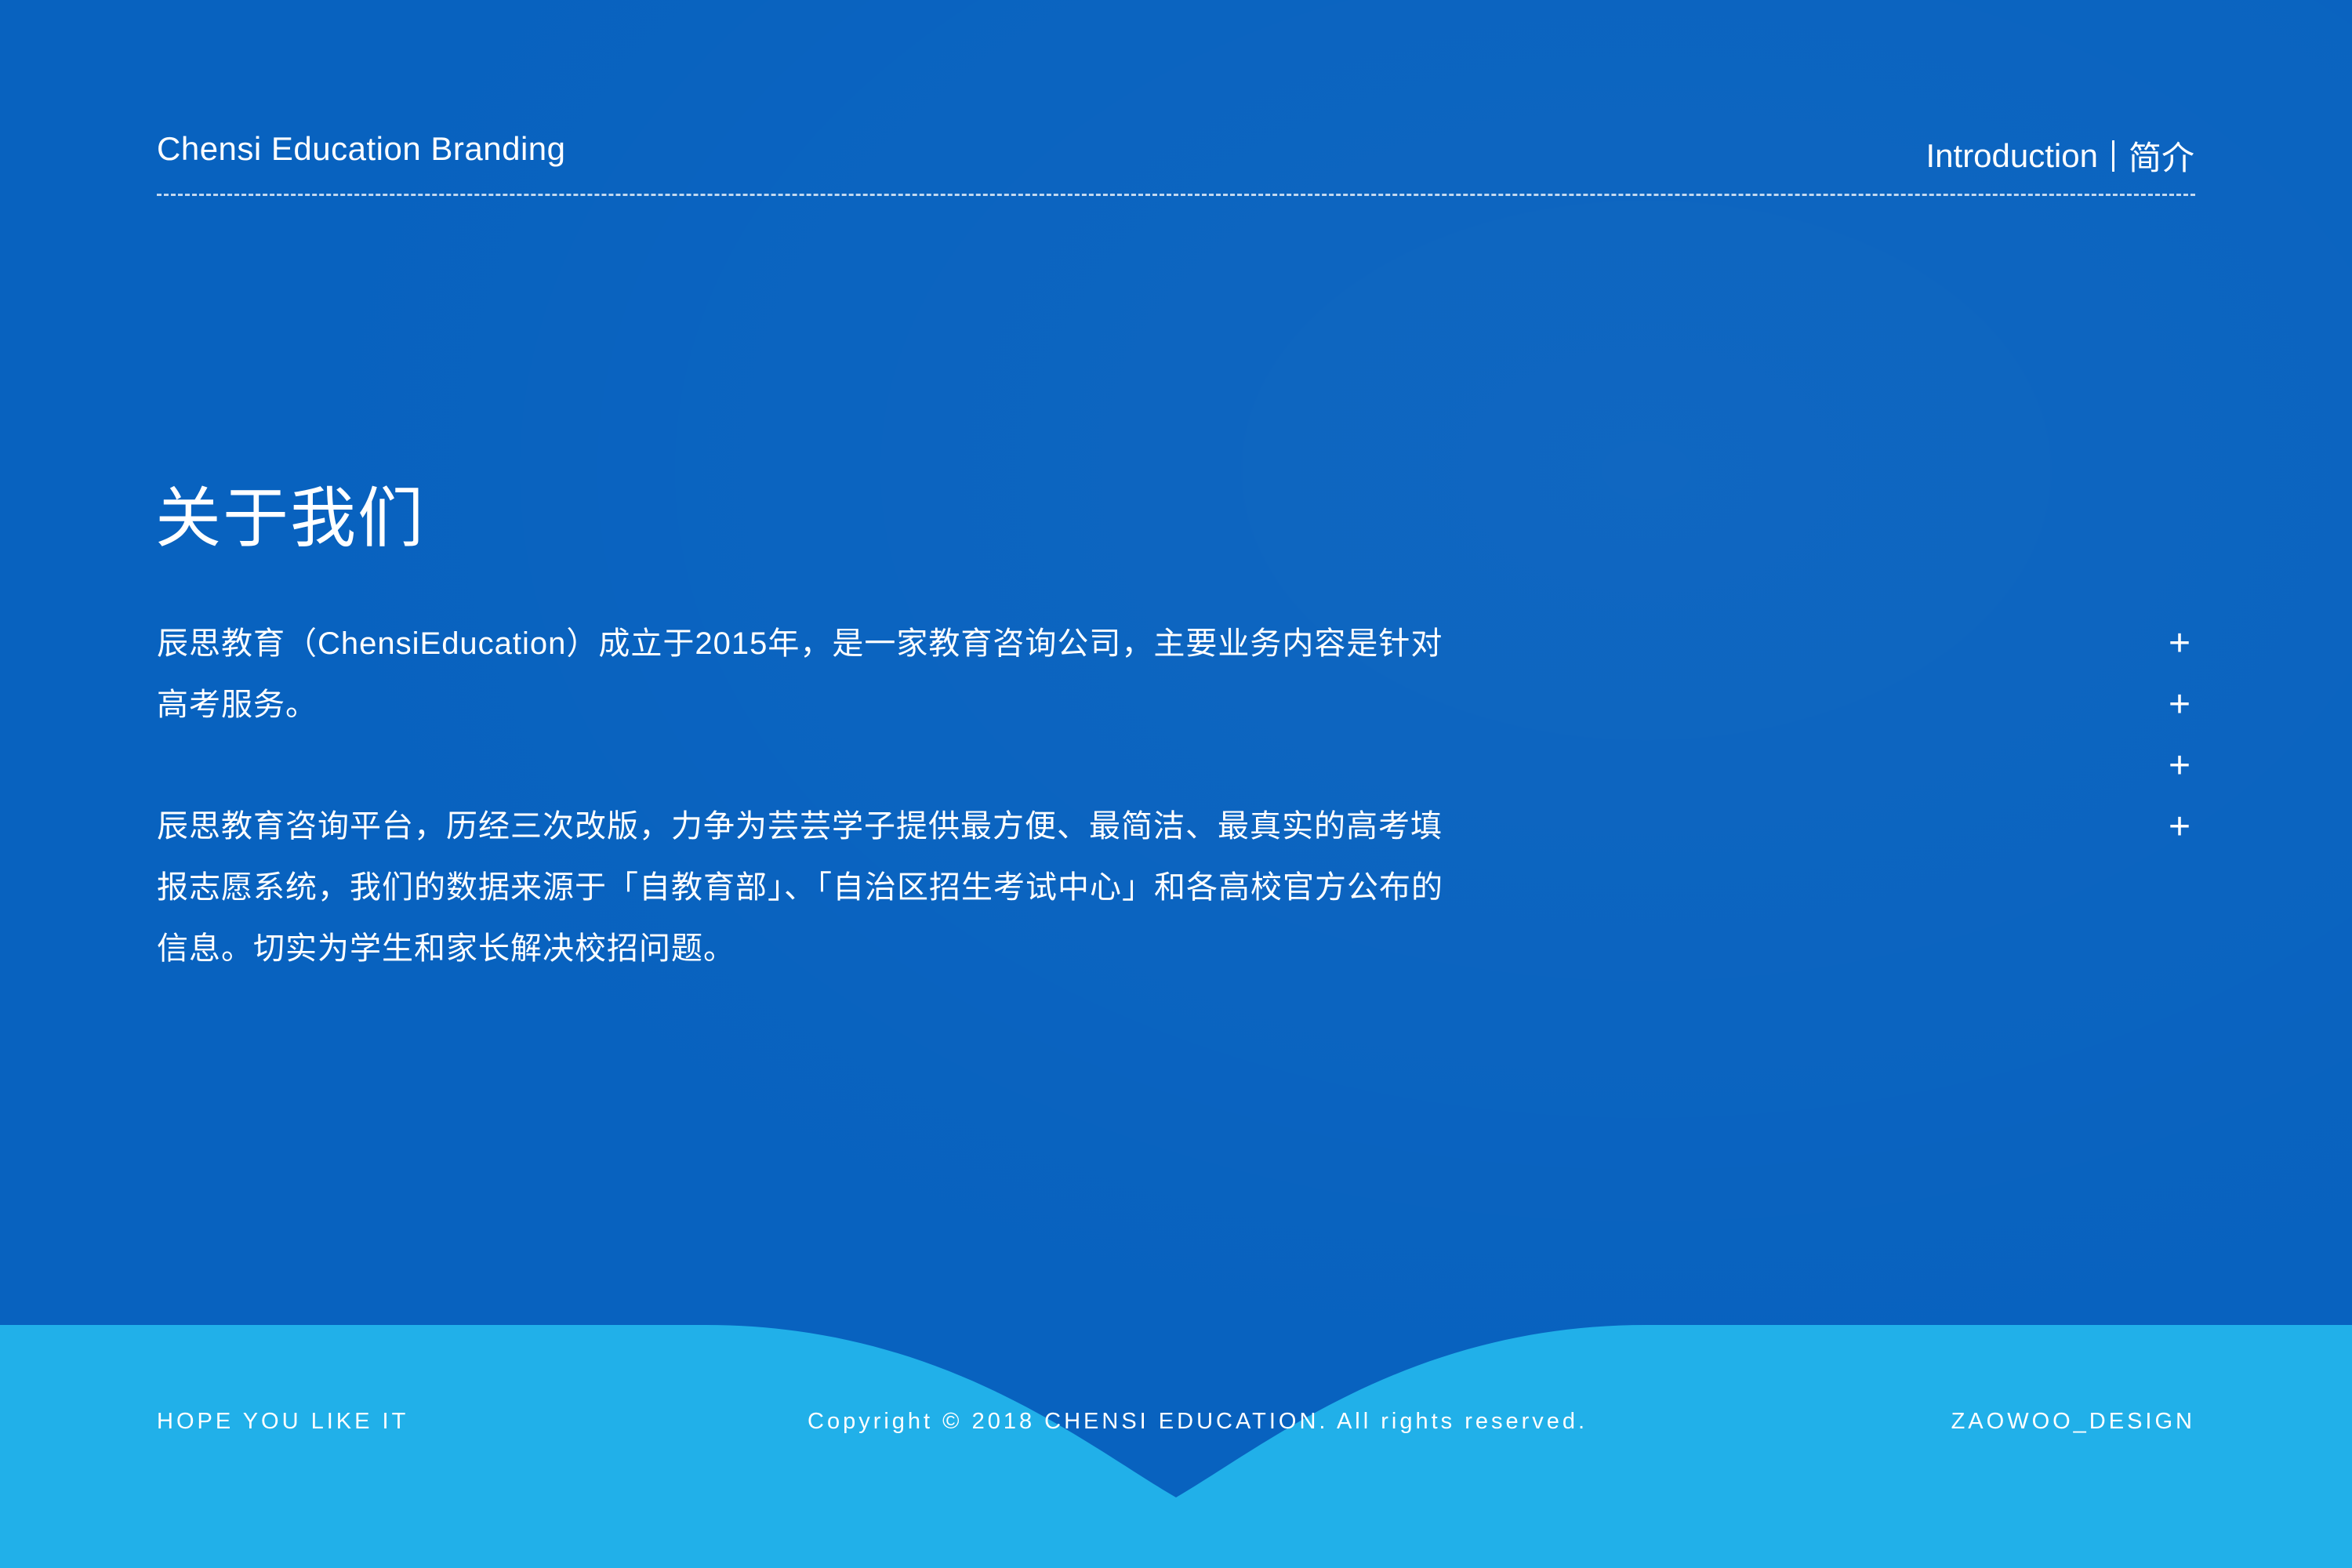  What do you see at coordinates (2161, 158) in the screenshot?
I see `section-label-cn: 简介` at bounding box center [2161, 158].